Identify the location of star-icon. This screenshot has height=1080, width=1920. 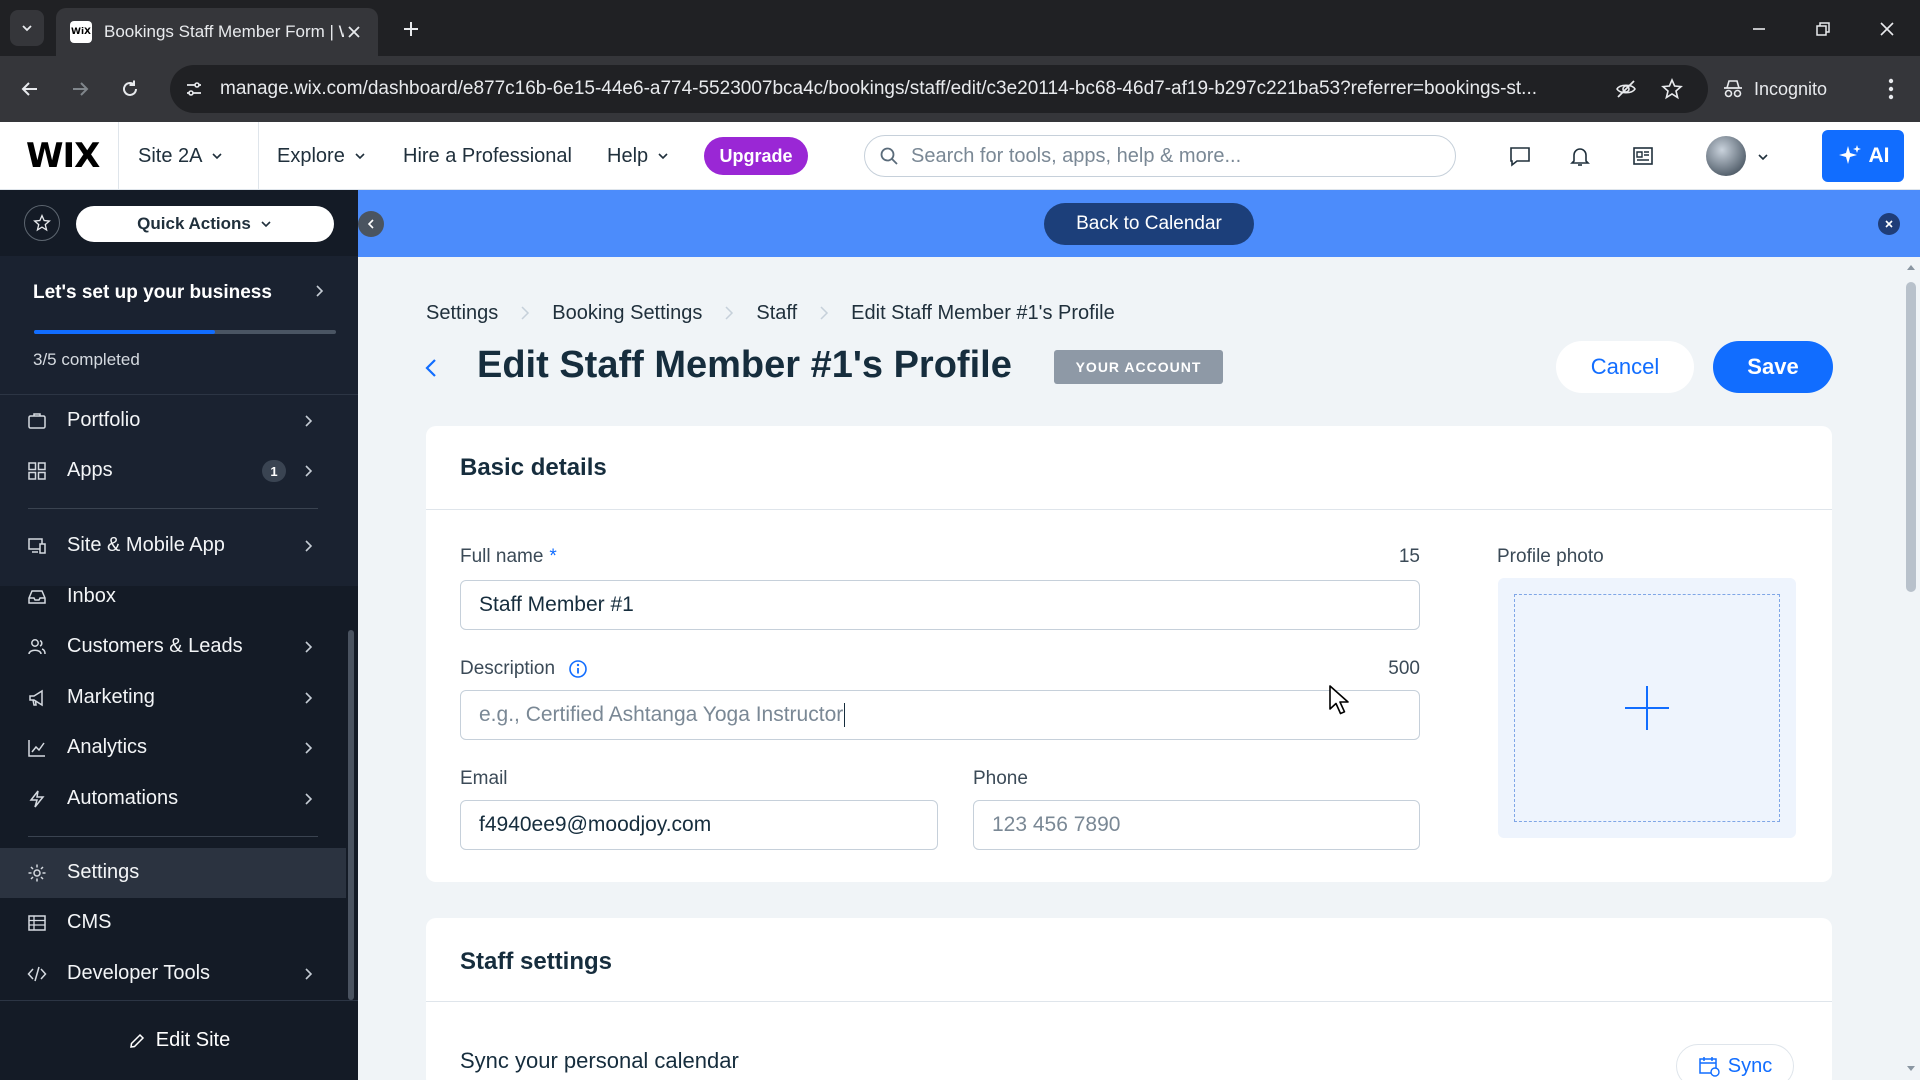
(42, 223).